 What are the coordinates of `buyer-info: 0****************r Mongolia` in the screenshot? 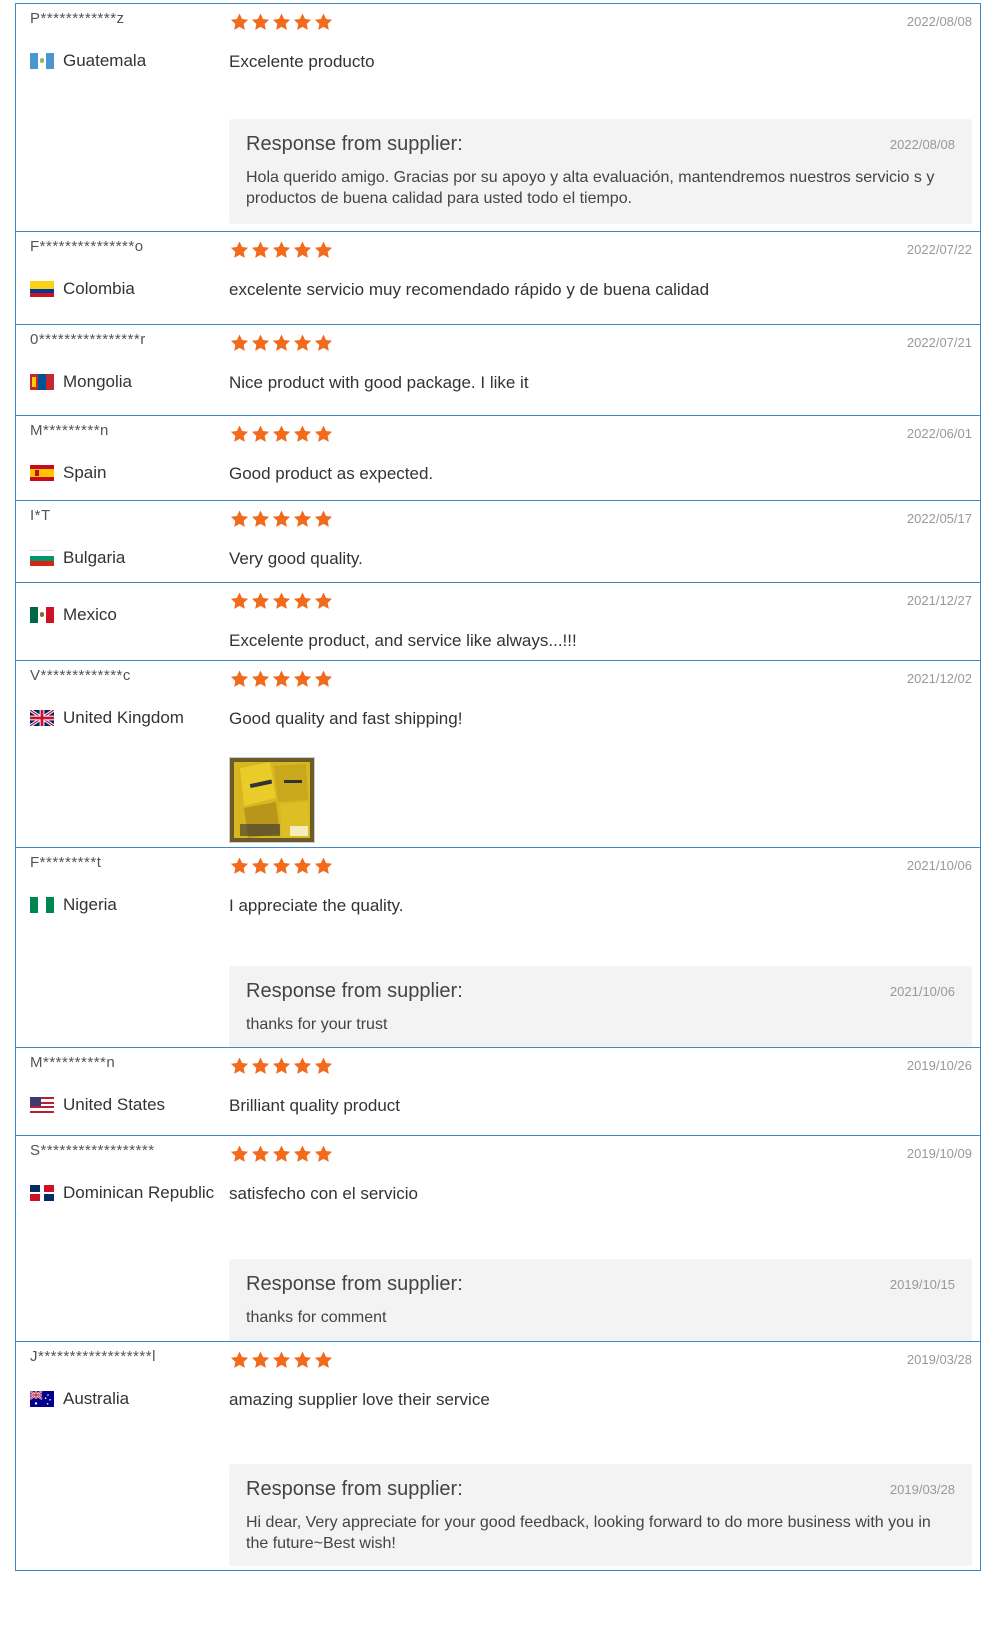 It's located at (121, 370).